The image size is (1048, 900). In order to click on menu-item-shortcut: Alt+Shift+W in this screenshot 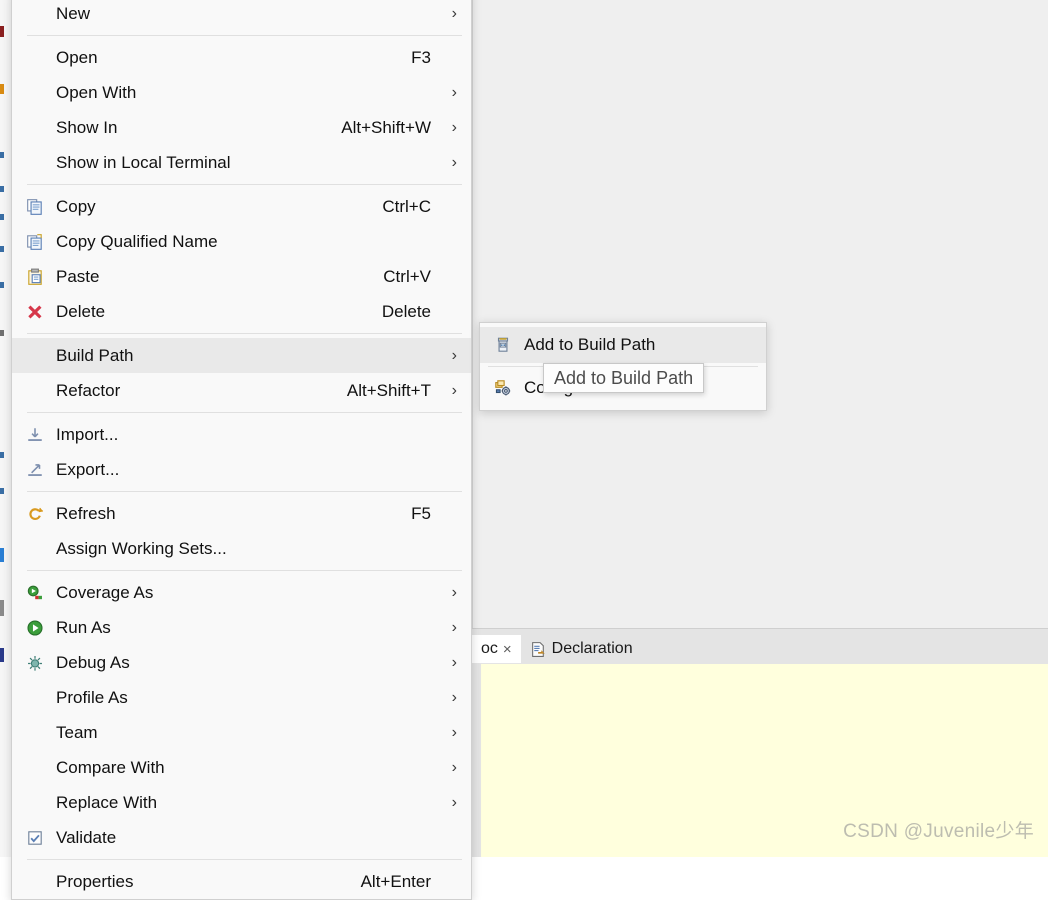, I will do `click(386, 127)`.